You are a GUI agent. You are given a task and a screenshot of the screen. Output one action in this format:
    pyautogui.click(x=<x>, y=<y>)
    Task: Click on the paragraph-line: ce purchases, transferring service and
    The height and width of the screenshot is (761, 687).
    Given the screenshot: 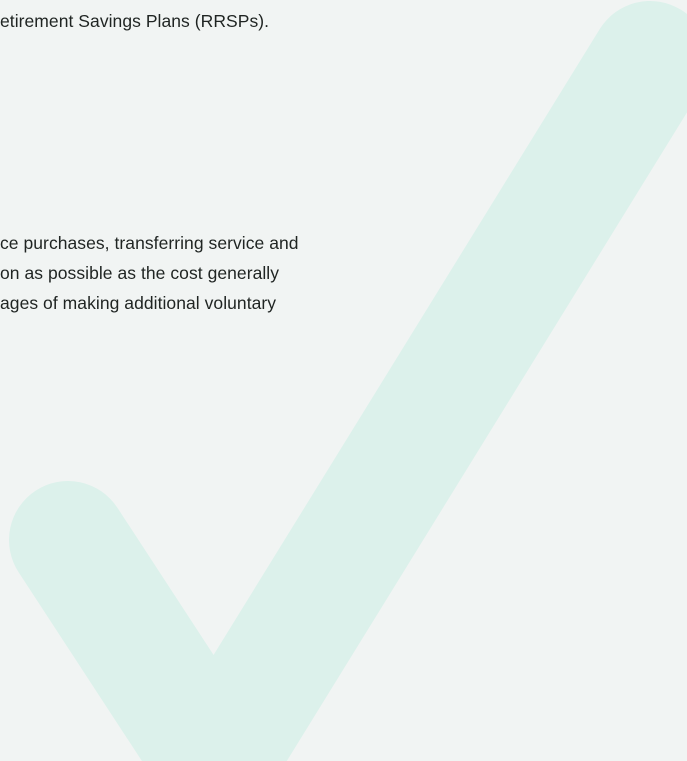 What is the action you would take?
    pyautogui.click(x=149, y=243)
    